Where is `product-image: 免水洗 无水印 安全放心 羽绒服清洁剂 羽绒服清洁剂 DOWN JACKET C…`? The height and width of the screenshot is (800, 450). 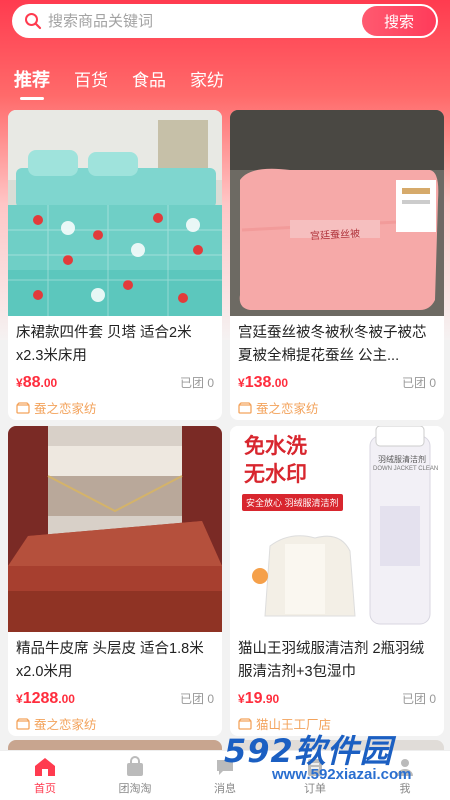 product-image: 免水洗 无水印 安全放心 羽绒服清洁剂 羽绒服清洁剂 DOWN JACKET C… is located at coordinates (337, 529).